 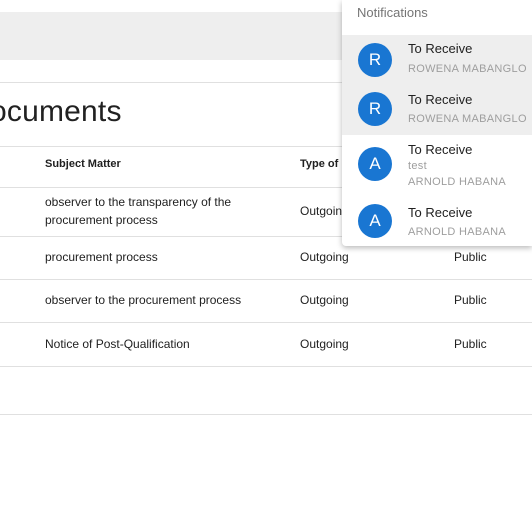 I want to click on column-header-subject-matter: Subject Matter, so click(x=83, y=164).